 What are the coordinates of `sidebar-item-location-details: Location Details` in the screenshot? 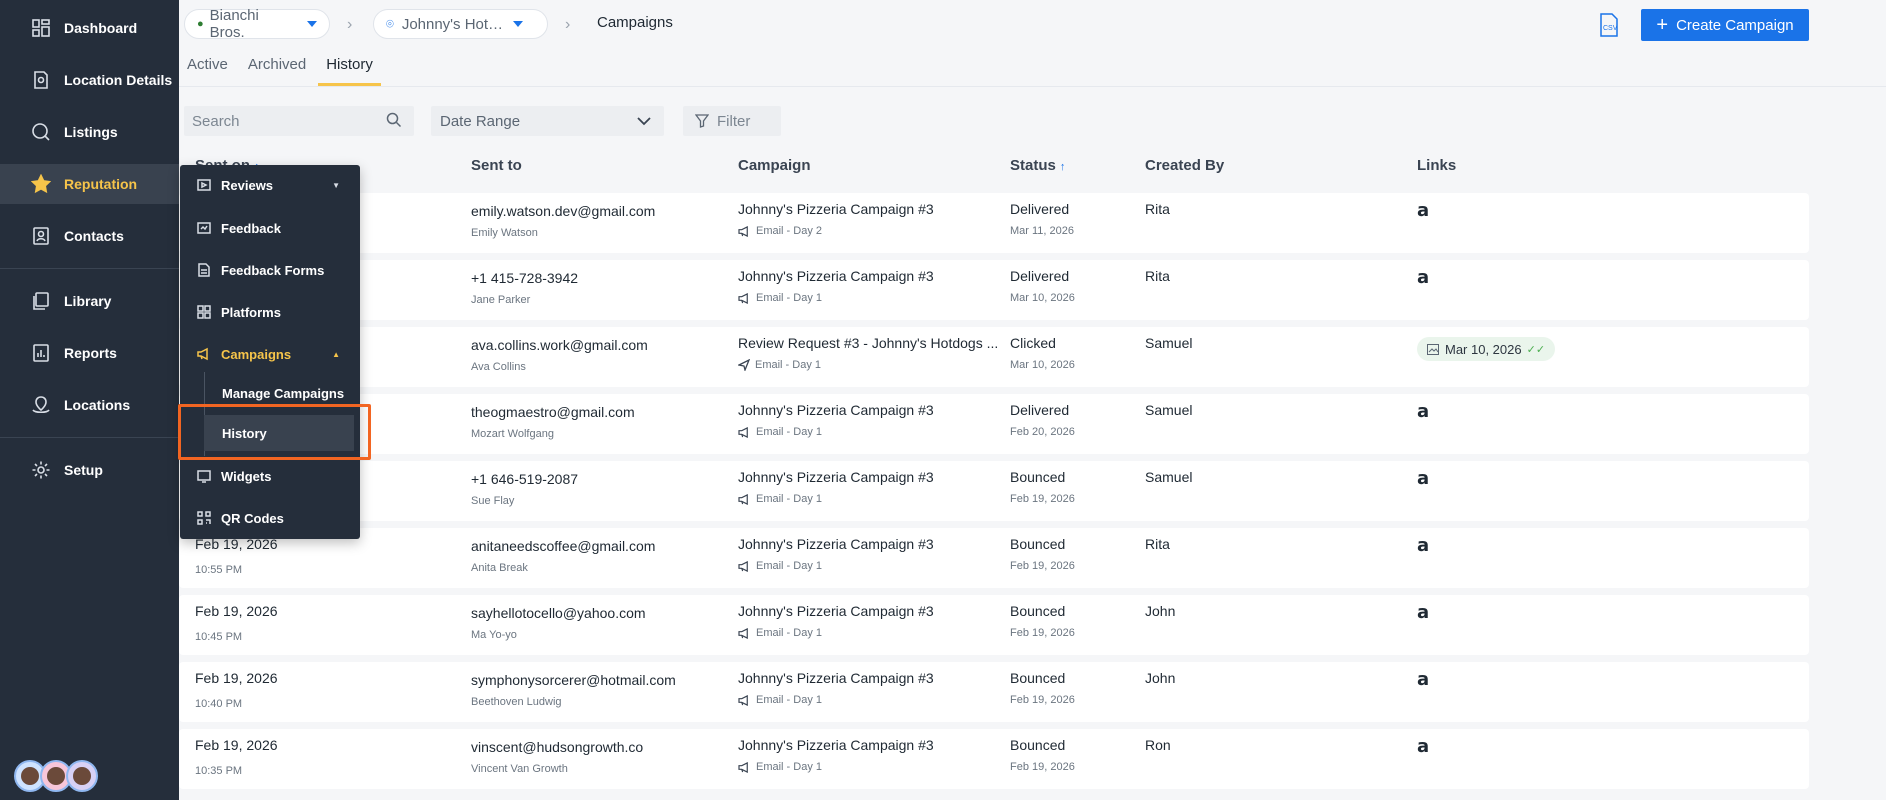 It's located at (89, 80).